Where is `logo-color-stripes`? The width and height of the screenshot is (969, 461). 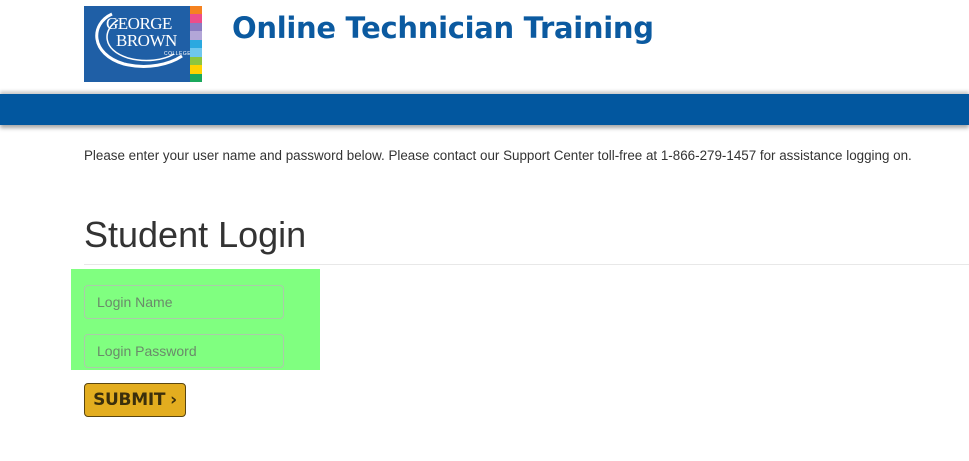 logo-color-stripes is located at coordinates (196, 44).